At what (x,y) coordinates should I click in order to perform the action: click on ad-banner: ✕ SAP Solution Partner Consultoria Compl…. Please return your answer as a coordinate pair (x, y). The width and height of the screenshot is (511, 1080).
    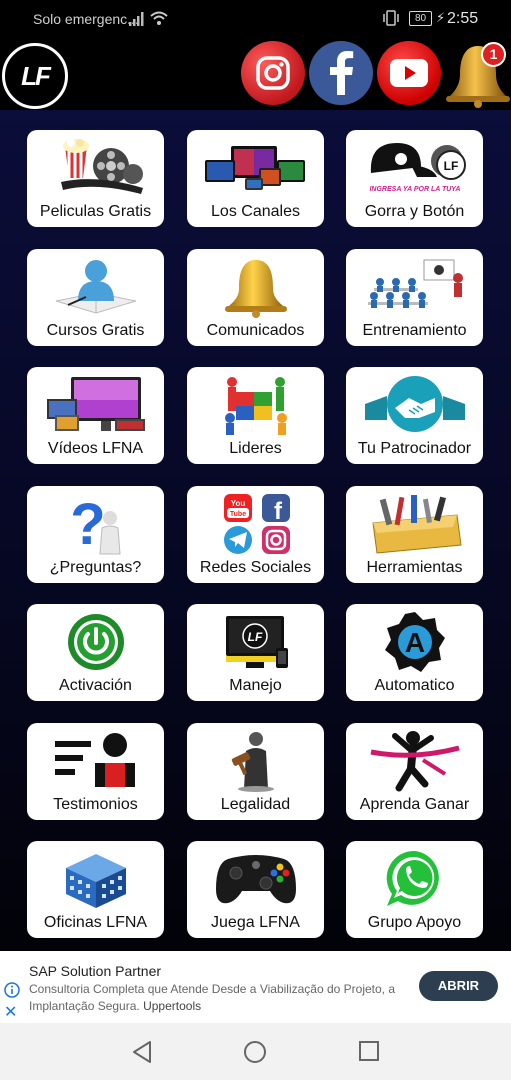
    Looking at the image, I should click on (255, 987).